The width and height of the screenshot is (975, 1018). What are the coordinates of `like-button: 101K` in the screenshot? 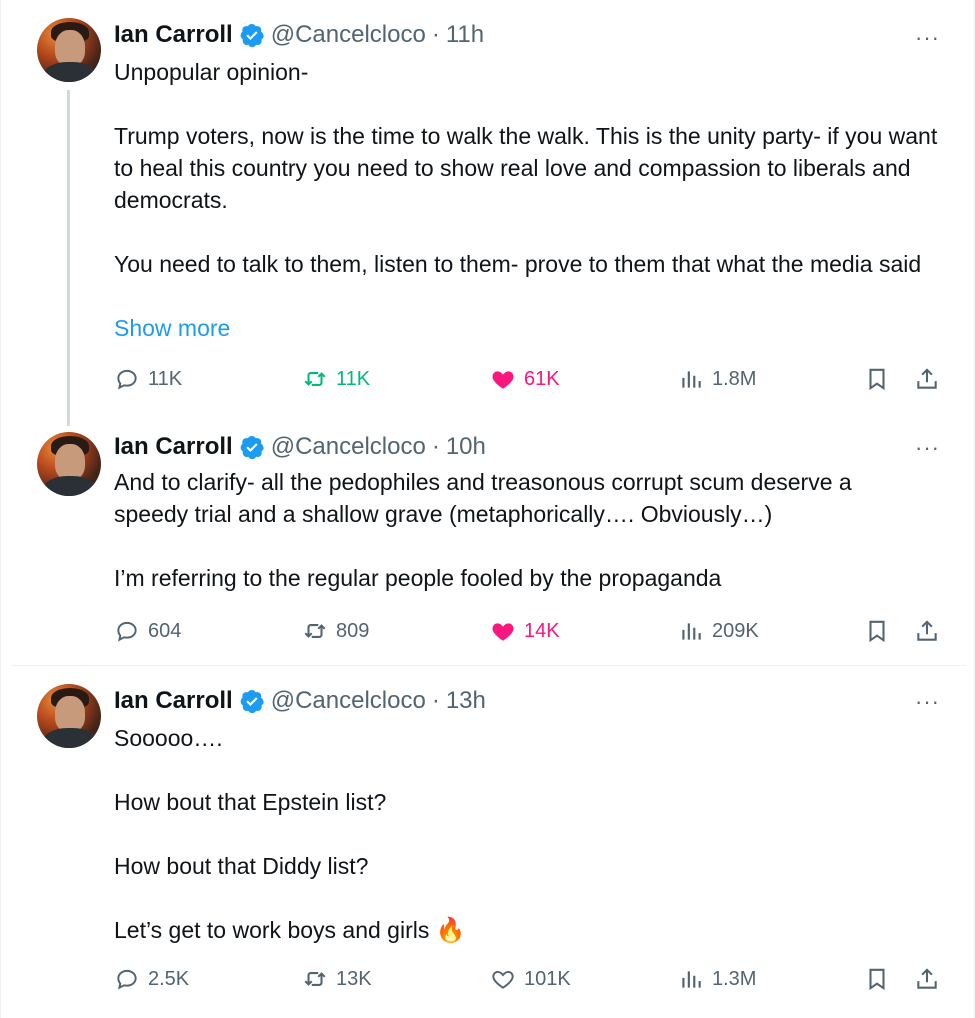 It's located at (530, 979).